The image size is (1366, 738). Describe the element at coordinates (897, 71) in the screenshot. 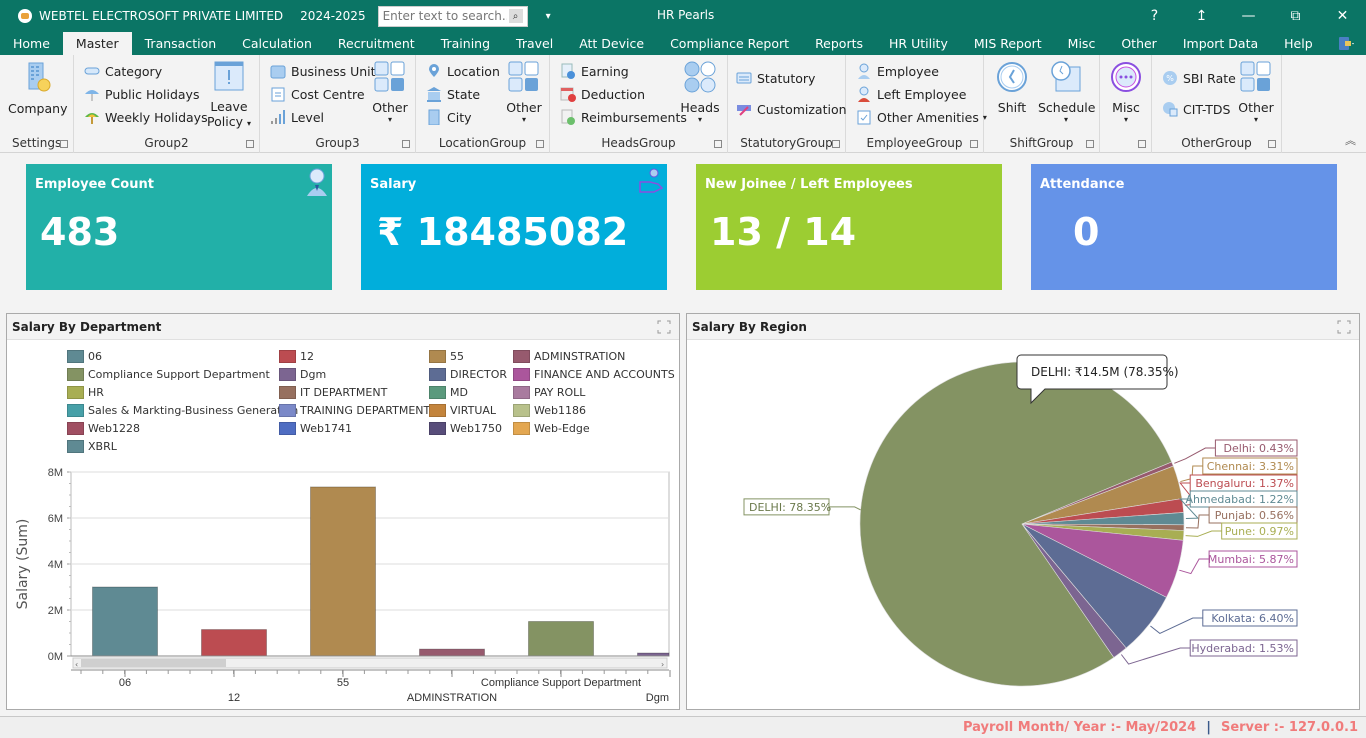

I see `employee-button: Employee` at that location.